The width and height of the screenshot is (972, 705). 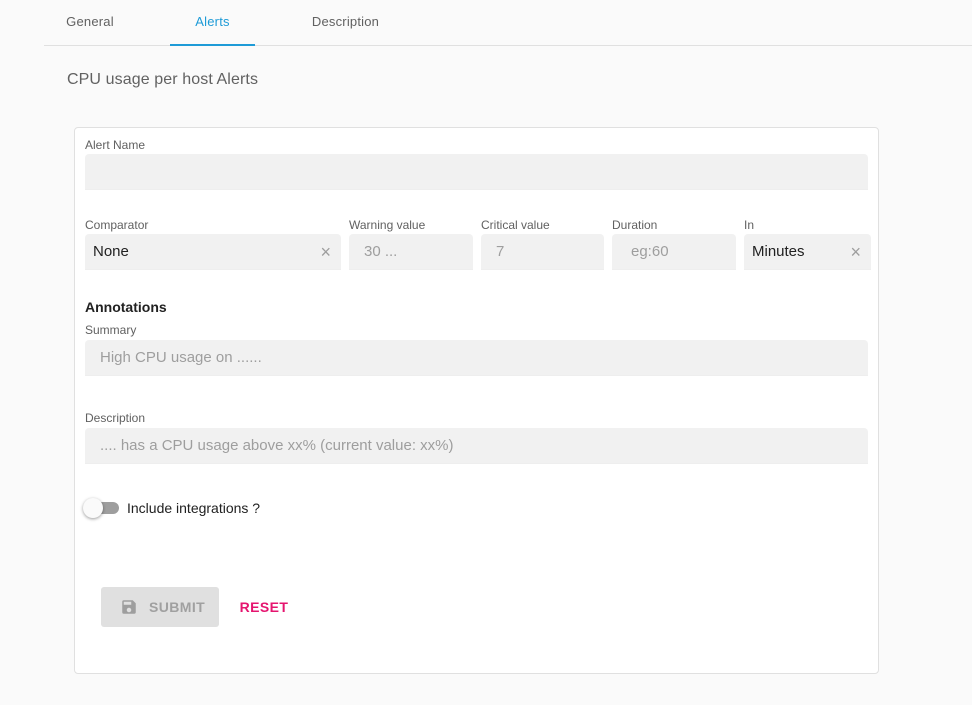 What do you see at coordinates (177, 607) in the screenshot?
I see `submit-label: SUBMIT` at bounding box center [177, 607].